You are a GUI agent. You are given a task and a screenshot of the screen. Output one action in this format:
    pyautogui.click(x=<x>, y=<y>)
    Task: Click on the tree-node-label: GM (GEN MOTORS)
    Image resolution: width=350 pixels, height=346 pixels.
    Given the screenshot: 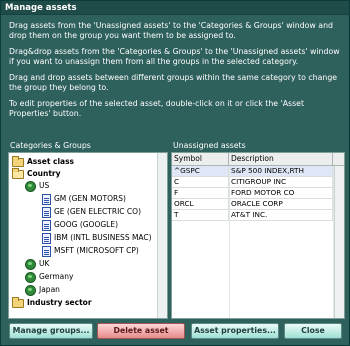 What is the action you would take?
    pyautogui.click(x=90, y=198)
    